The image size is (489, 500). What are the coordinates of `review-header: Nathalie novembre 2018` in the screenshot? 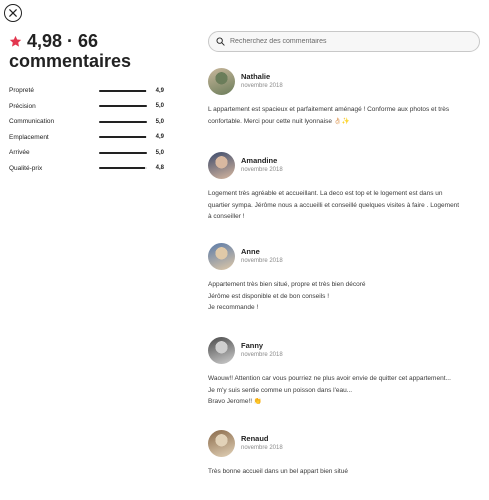 It's located at (344, 81).